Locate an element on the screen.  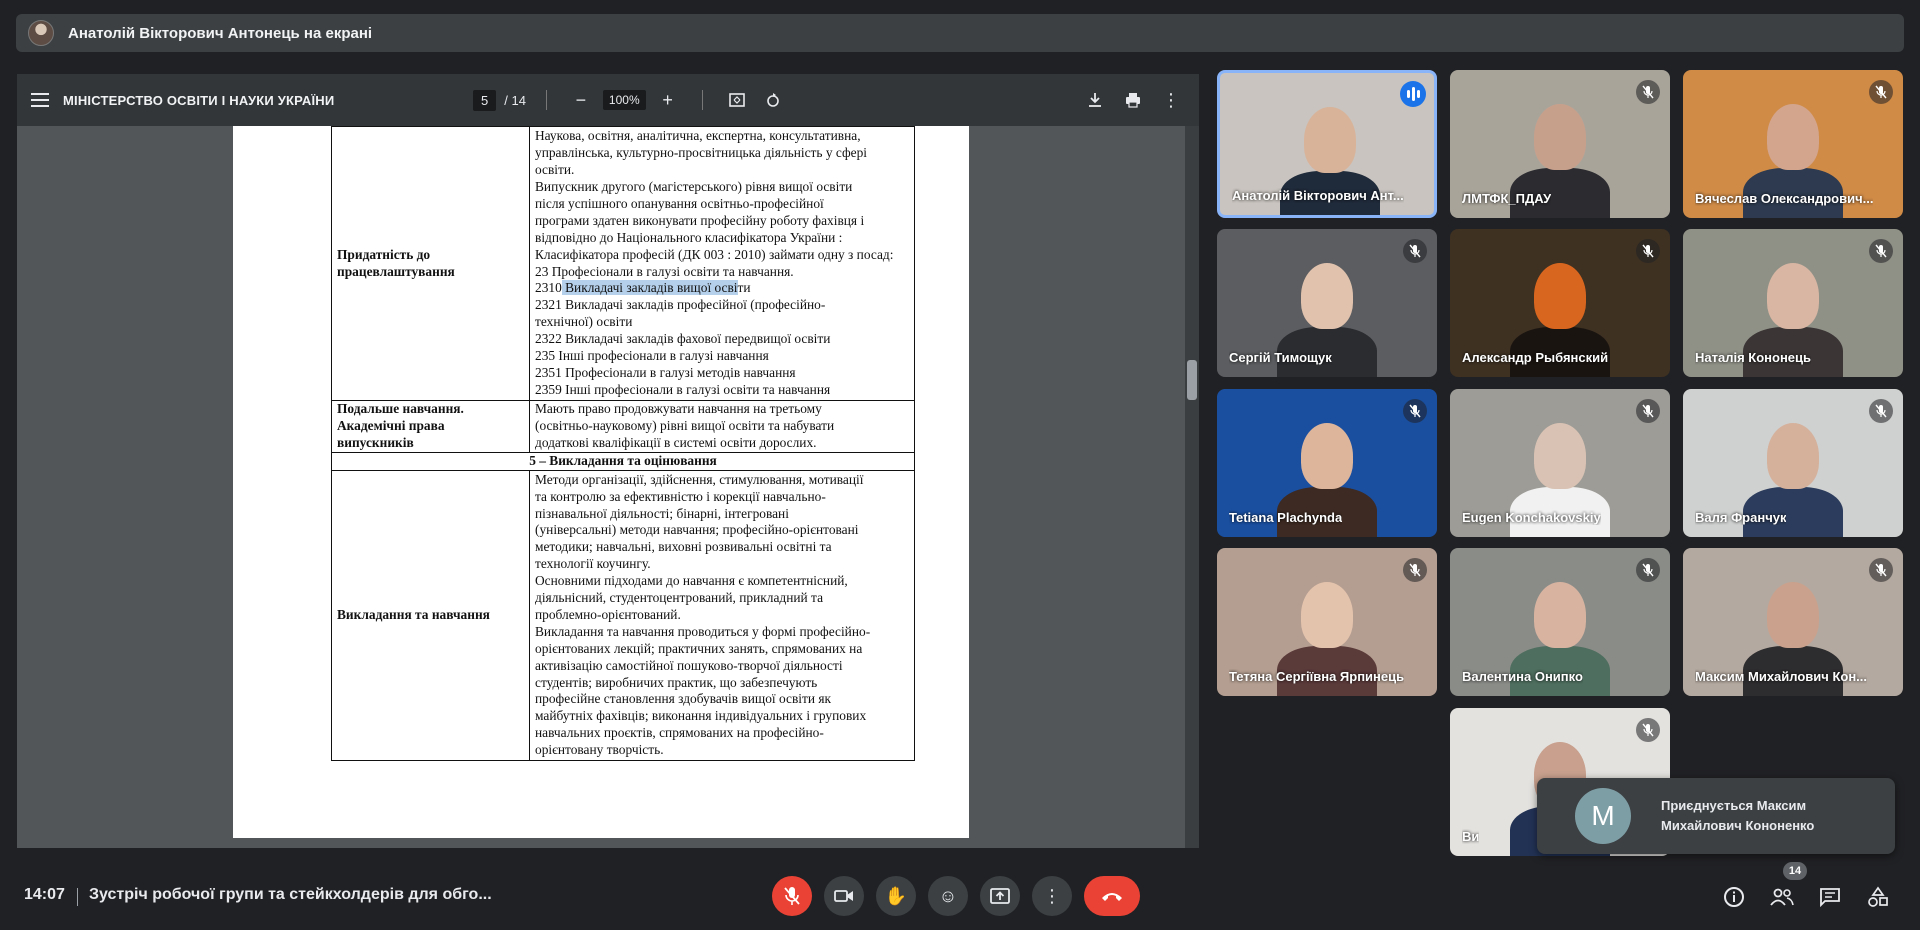
text-line: освіти. is located at coordinates (555, 170).